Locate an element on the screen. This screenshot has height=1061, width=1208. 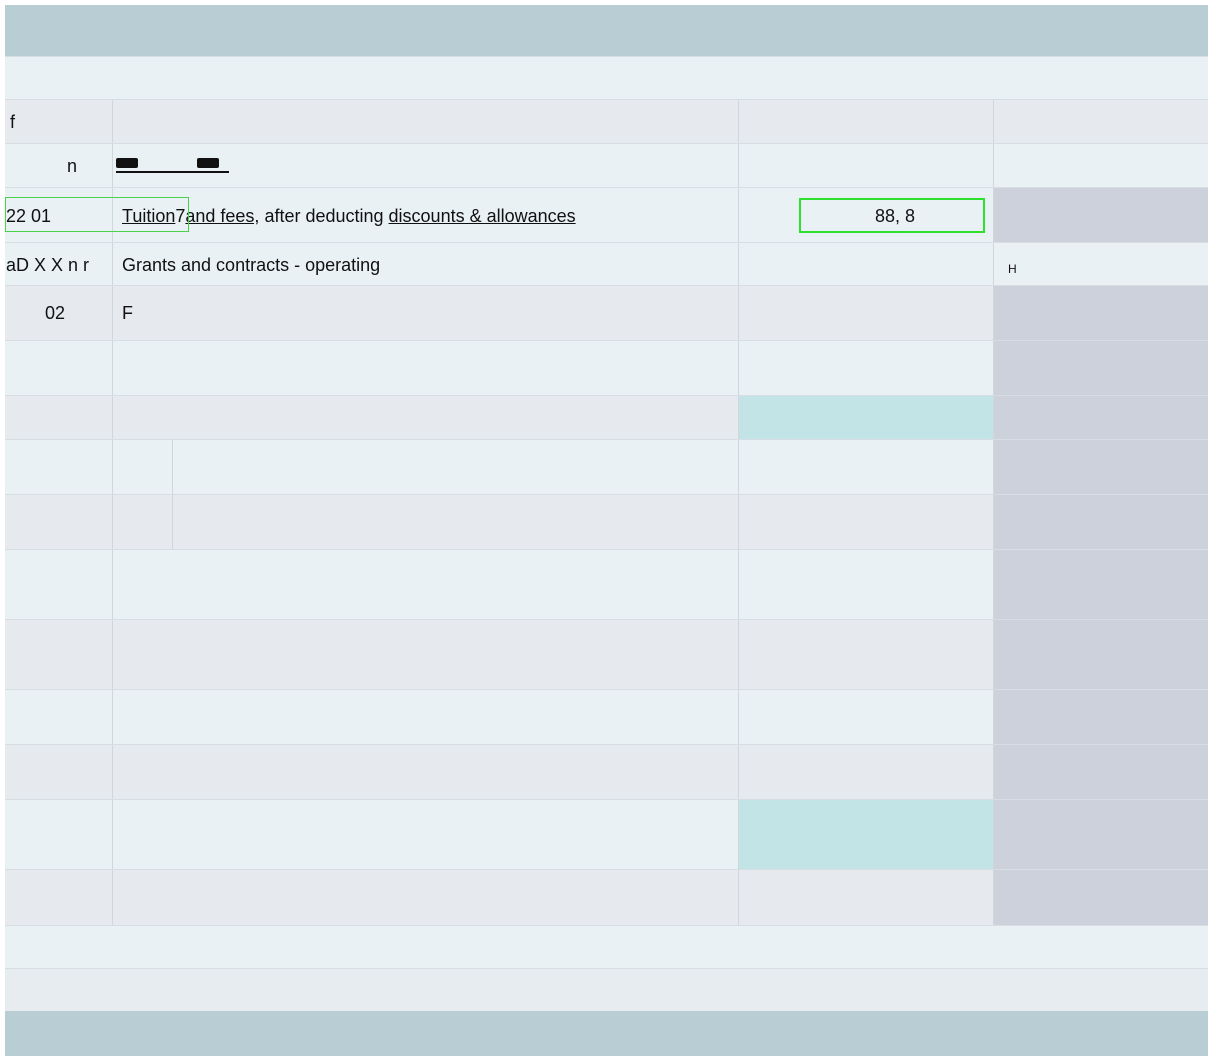
line-number: 02 is located at coordinates (55, 313).